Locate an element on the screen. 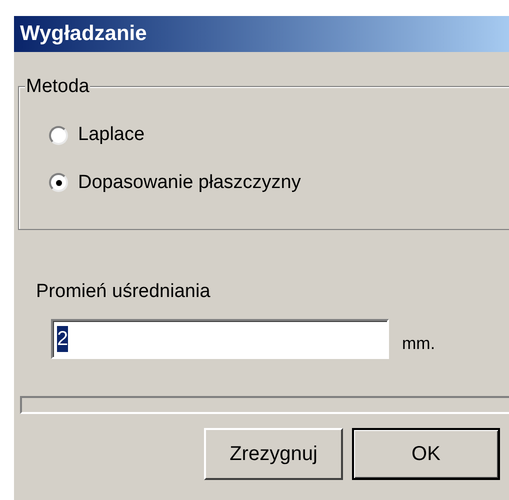 The width and height of the screenshot is (509, 500). field-label: Promień uśredniania is located at coordinates (123, 292).